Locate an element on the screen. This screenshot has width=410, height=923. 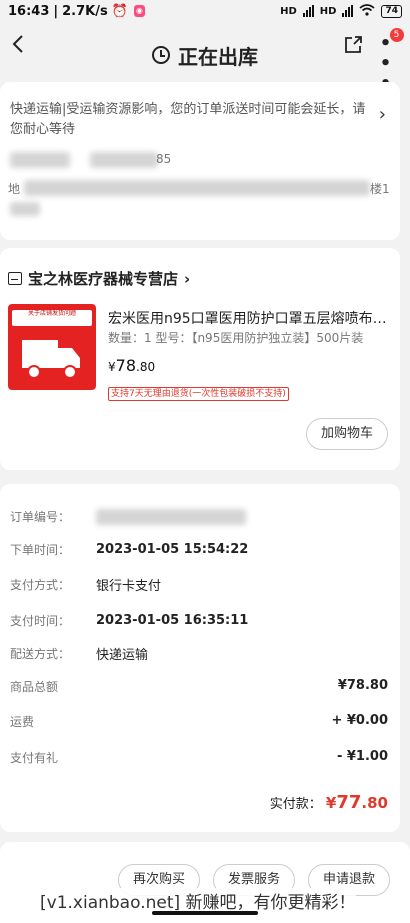
goods-total-value: ¥78.80 is located at coordinates (362, 685).